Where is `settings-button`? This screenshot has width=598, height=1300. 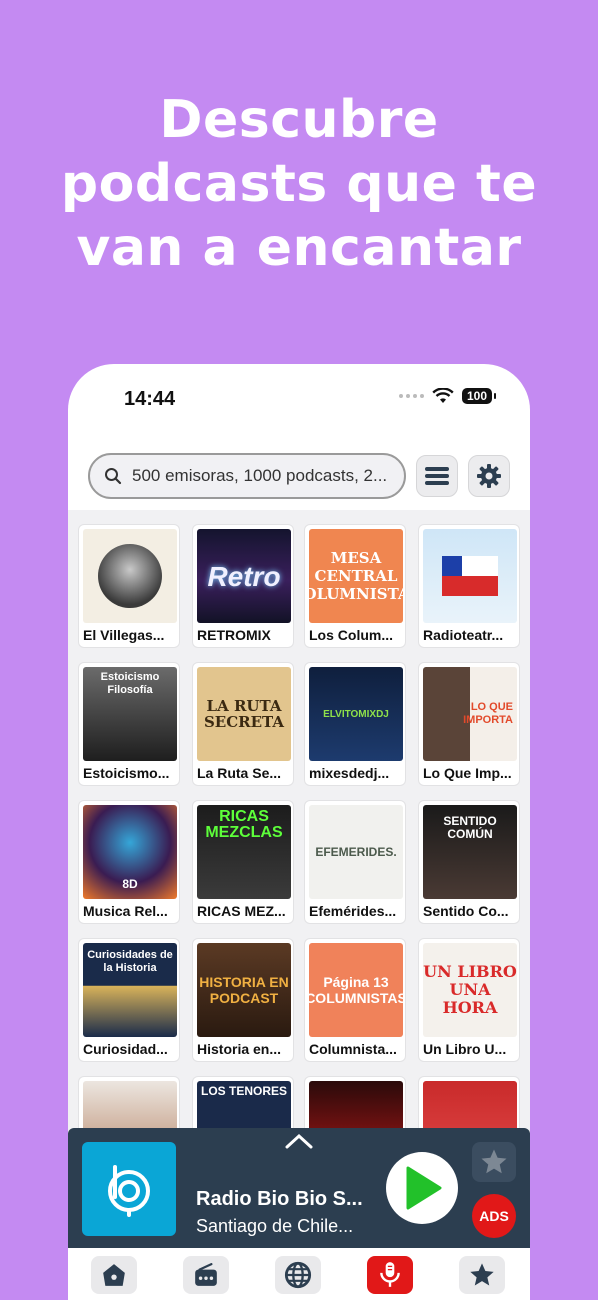
settings-button is located at coordinates (489, 476).